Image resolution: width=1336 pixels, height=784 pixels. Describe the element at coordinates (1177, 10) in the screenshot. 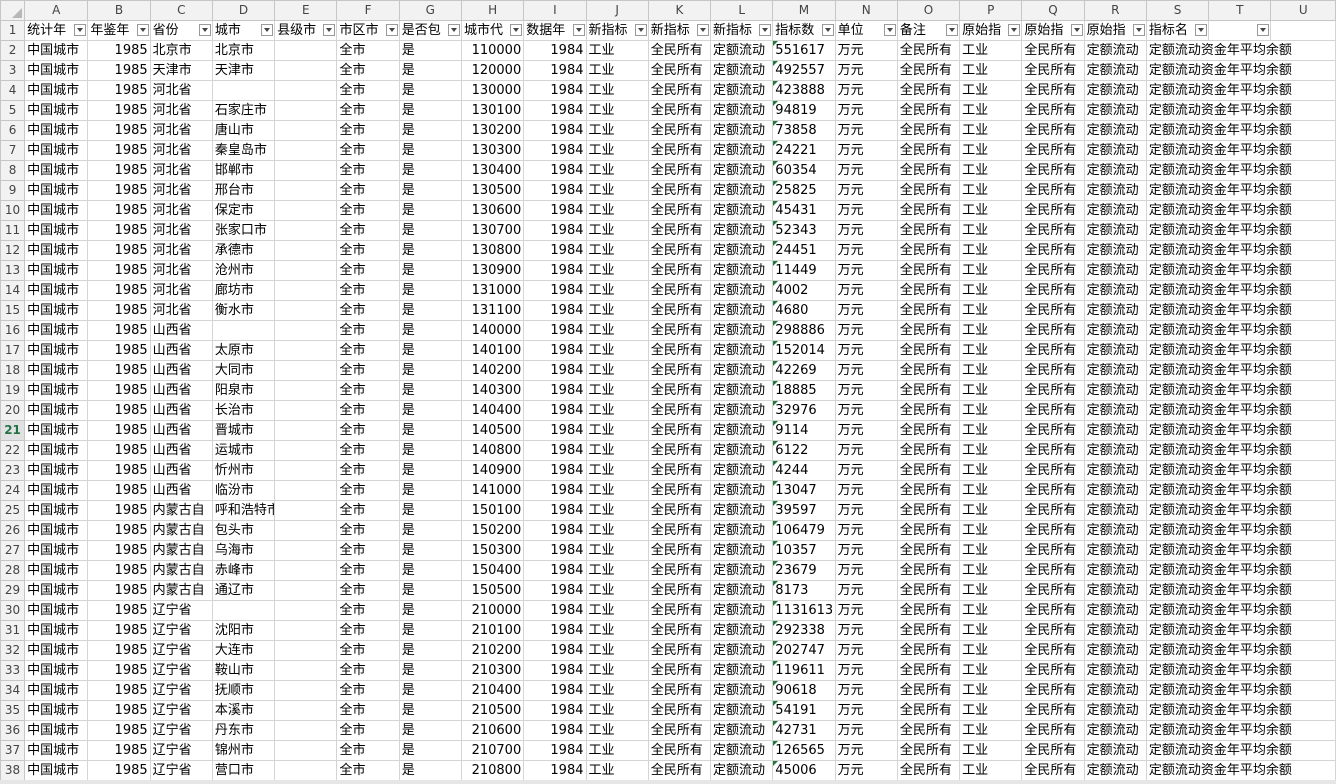

I see `column-header-s: S` at that location.